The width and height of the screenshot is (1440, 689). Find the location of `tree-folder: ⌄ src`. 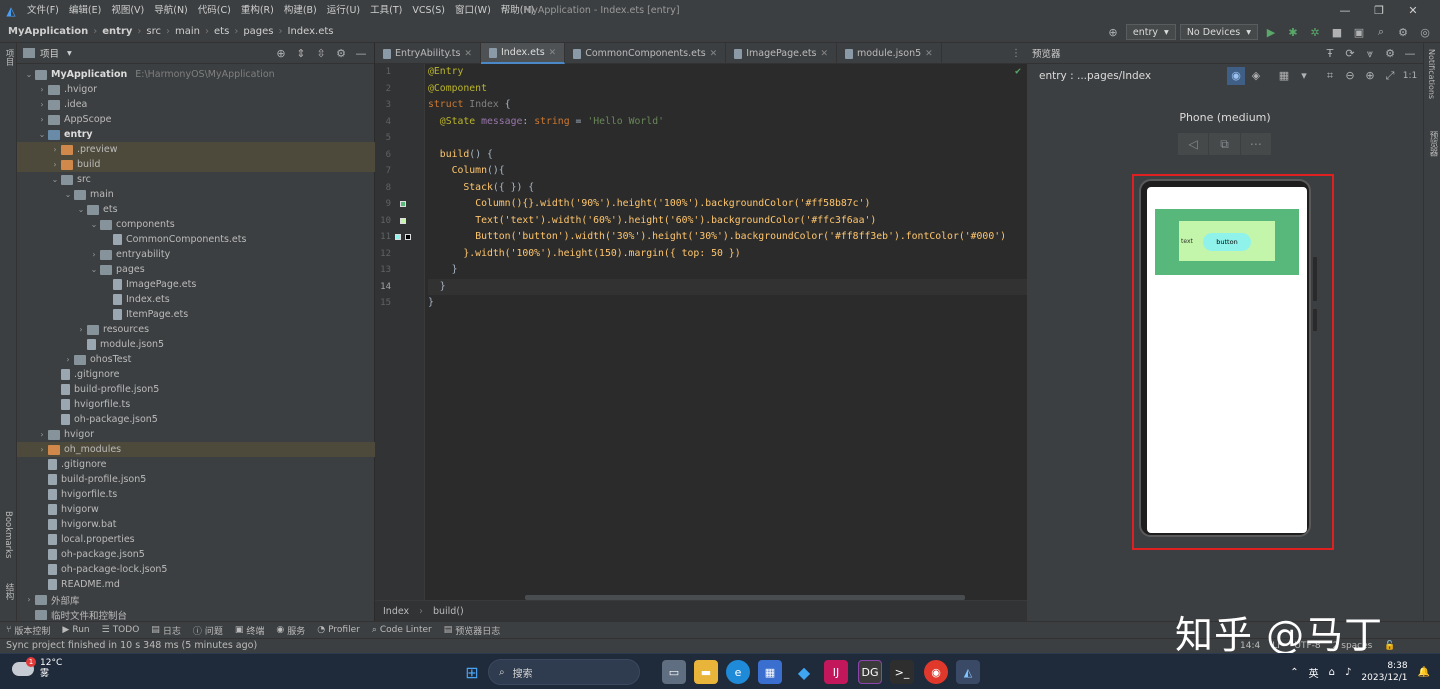

tree-folder: ⌄ src is located at coordinates (196, 179).